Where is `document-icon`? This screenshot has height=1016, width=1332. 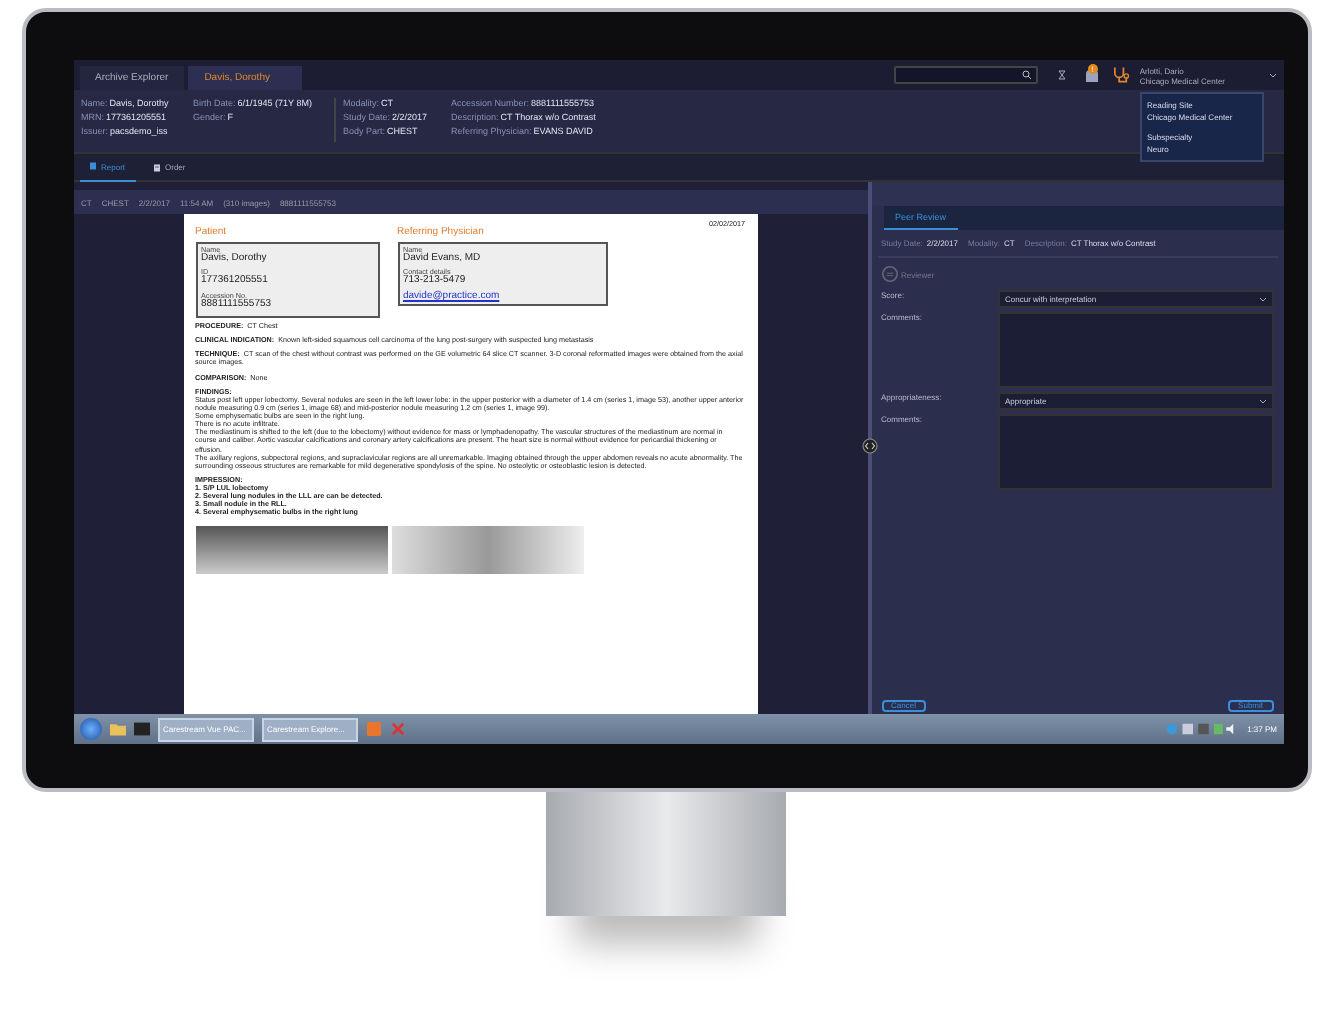
document-icon is located at coordinates (92, 166).